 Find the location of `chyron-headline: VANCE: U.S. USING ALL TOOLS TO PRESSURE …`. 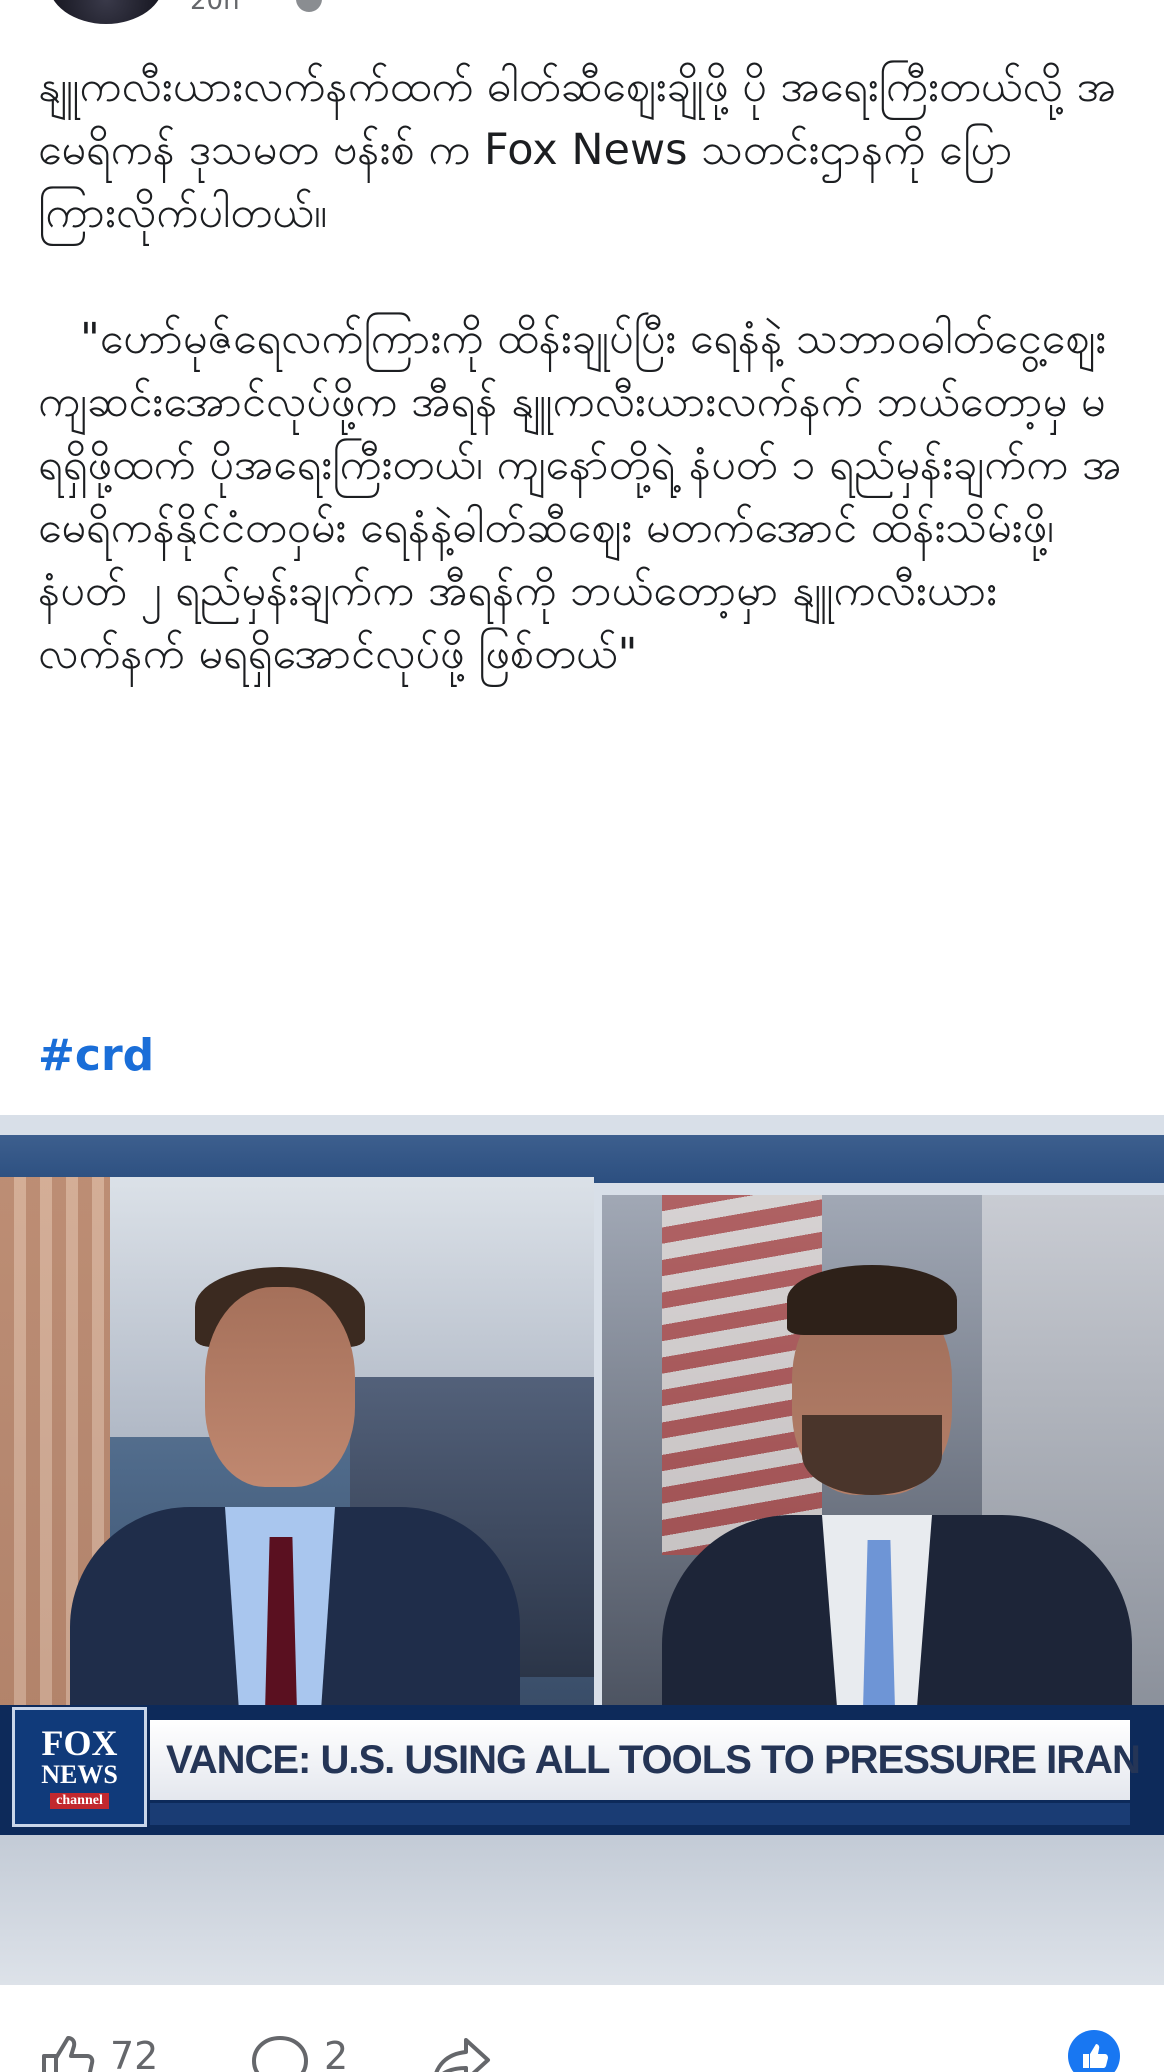

chyron-headline: VANCE: U.S. USING ALL TOOLS TO PRESSURE … is located at coordinates (653, 1759).